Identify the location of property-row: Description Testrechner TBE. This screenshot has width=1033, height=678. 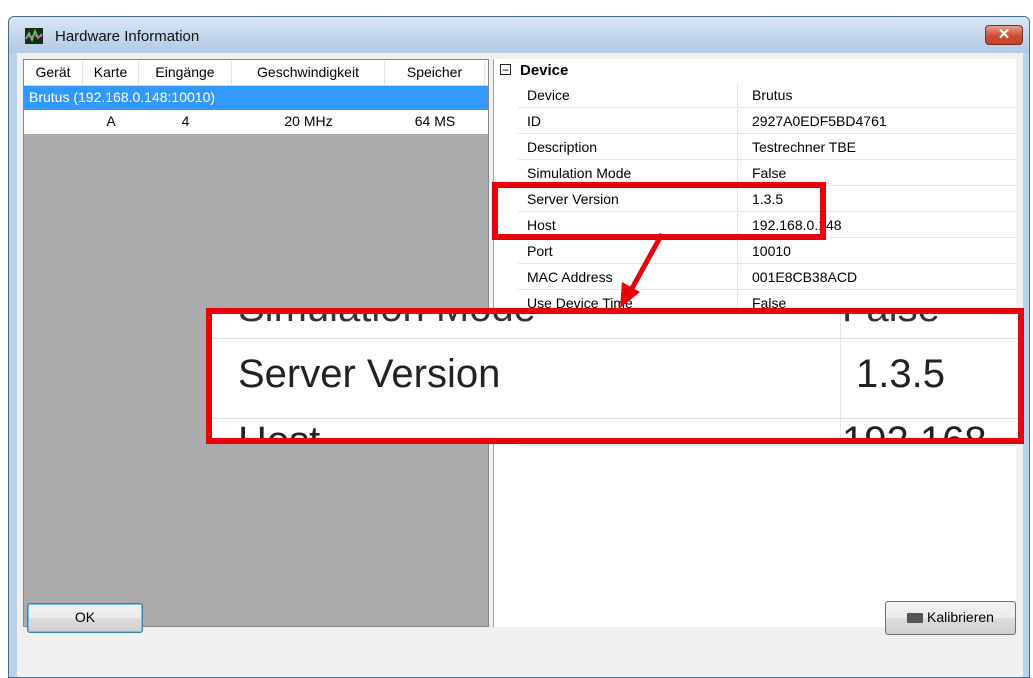
(755, 148).